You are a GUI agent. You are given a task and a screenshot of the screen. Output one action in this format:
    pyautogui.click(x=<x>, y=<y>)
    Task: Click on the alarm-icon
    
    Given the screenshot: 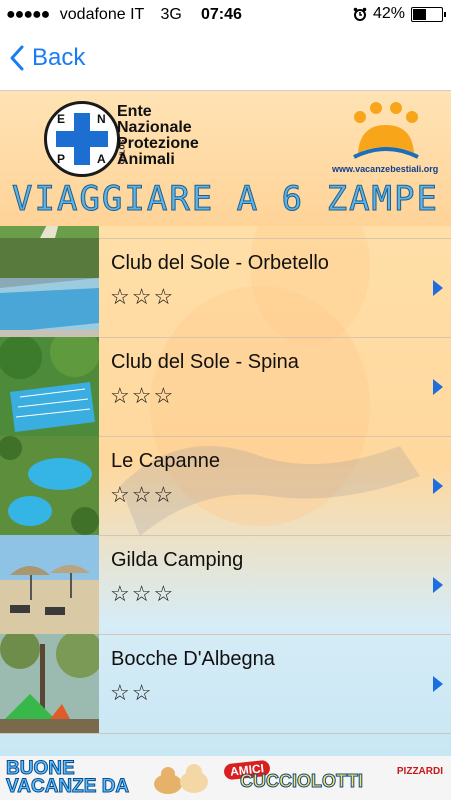 What is the action you would take?
    pyautogui.click(x=360, y=14)
    